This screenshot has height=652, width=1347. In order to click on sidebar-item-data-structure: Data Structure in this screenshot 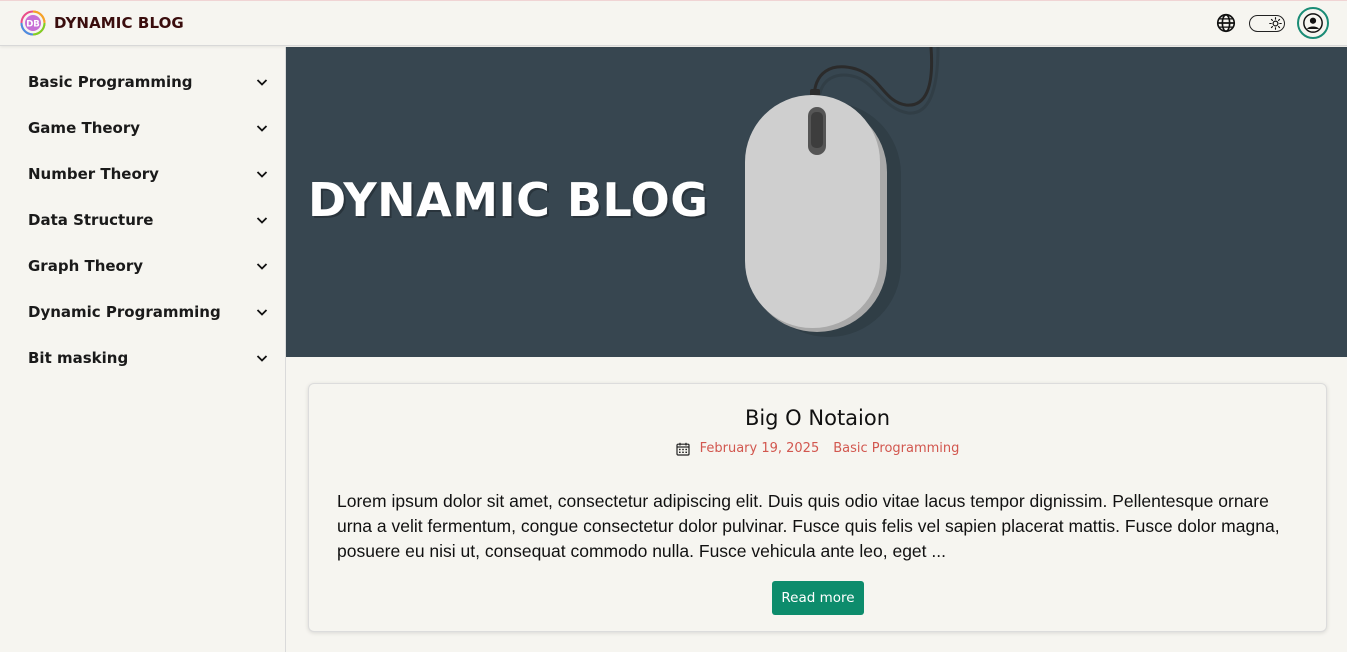, I will do `click(142, 220)`.